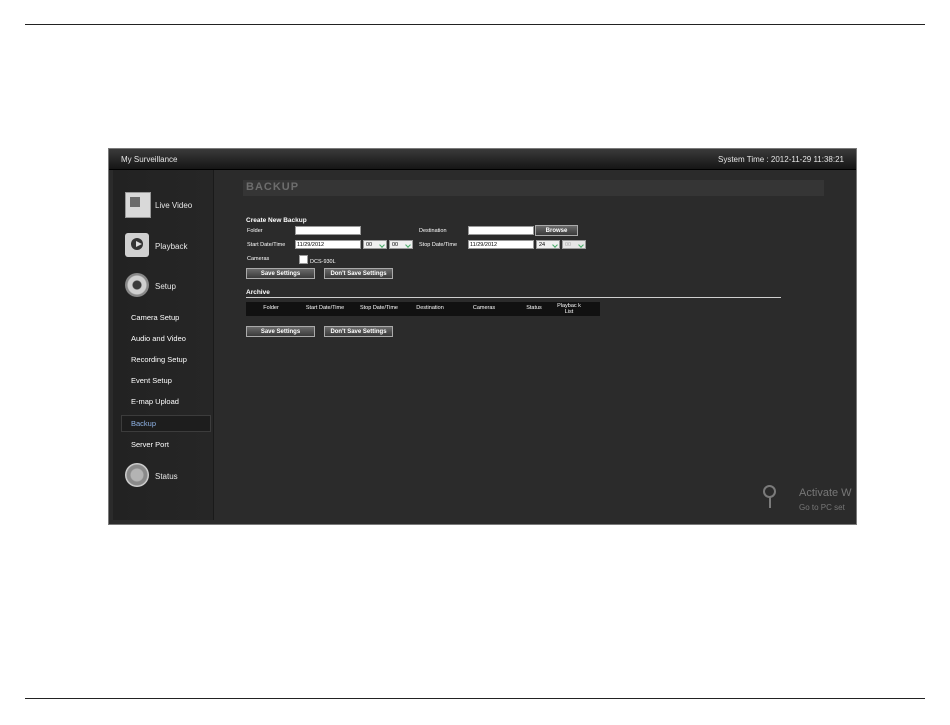 This screenshot has width=950, height=725. I want to click on nav-playback: Playback, so click(168, 247).